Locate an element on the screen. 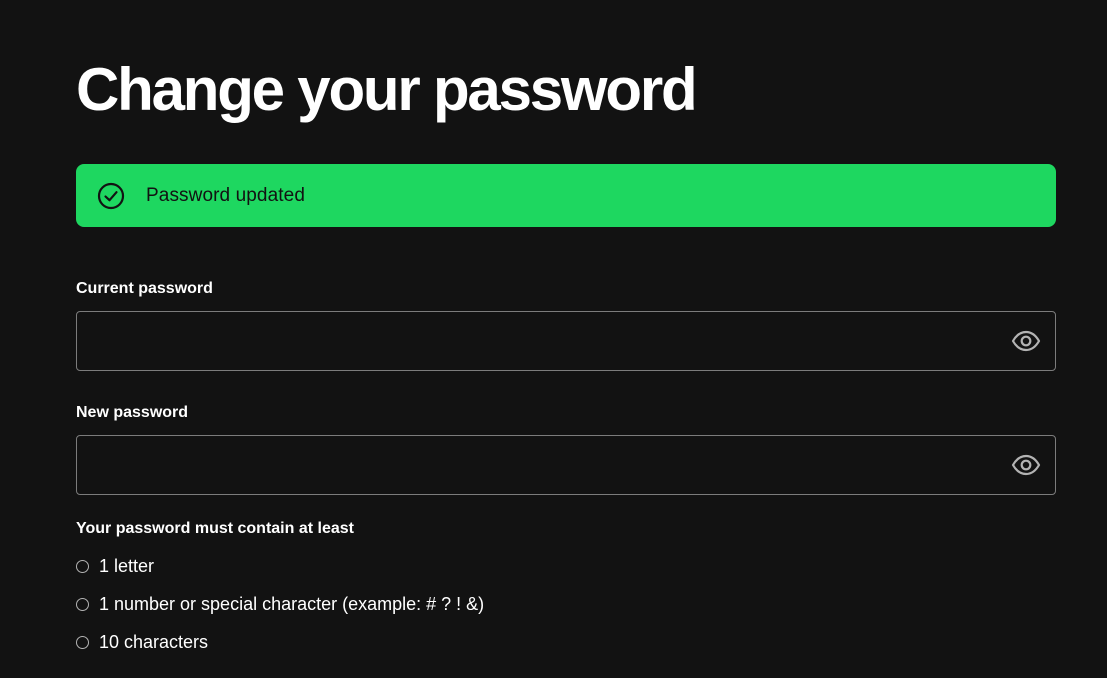 The image size is (1107, 678). success-banner: Password updated is located at coordinates (566, 195).